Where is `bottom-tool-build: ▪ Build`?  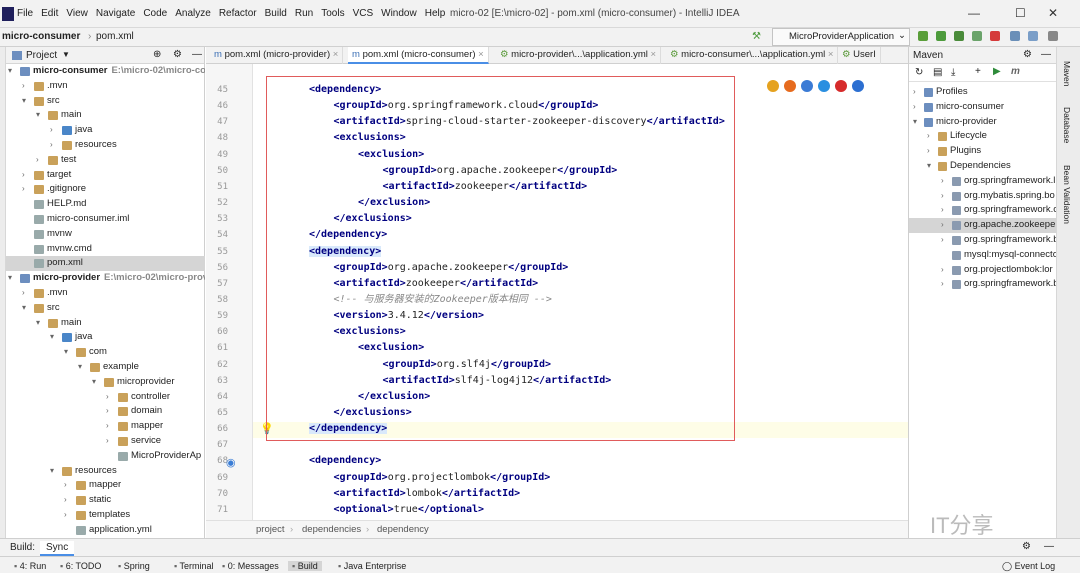
bottom-tool-build: ▪ Build is located at coordinates (305, 566).